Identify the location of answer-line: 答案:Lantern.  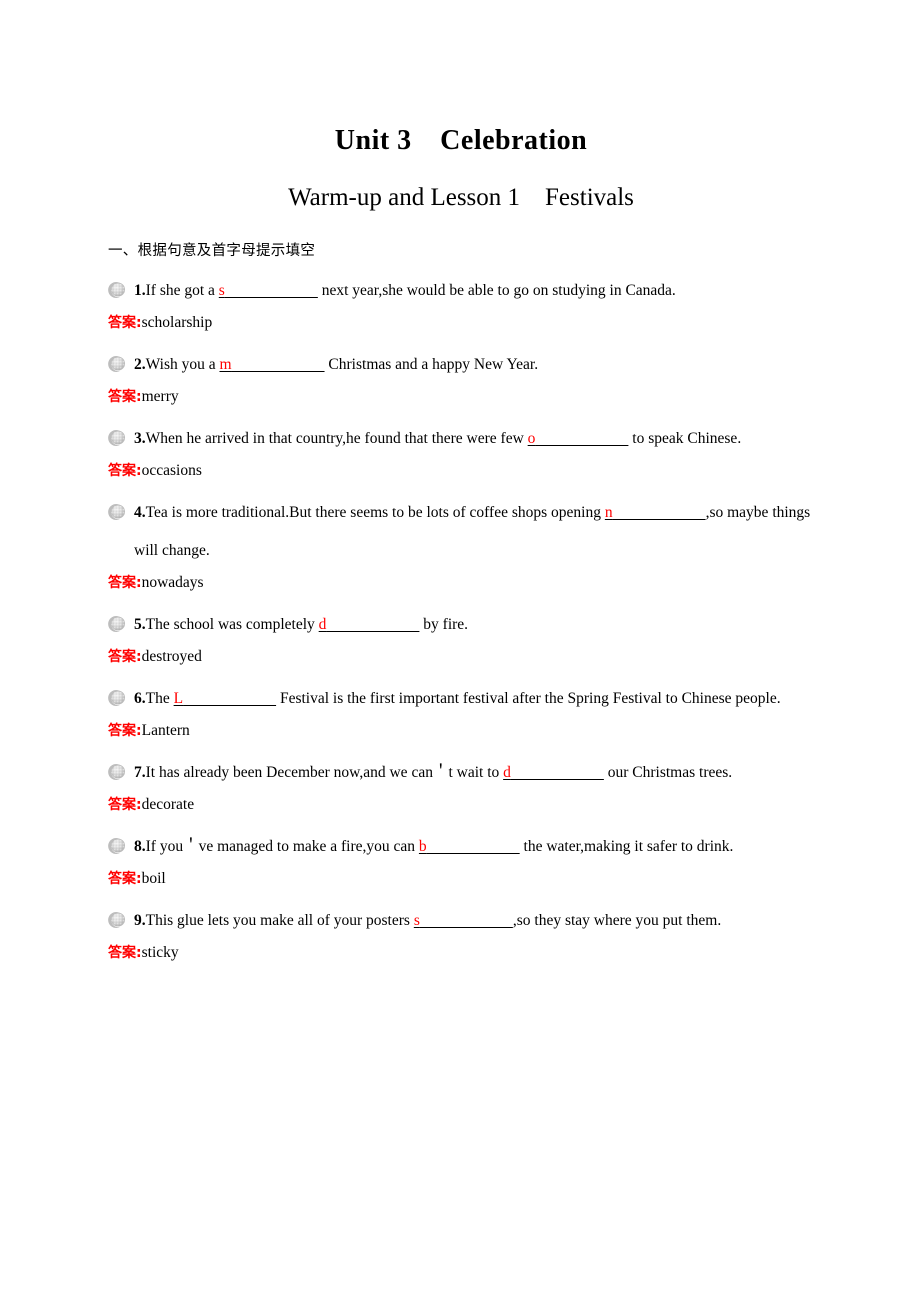
(461, 731).